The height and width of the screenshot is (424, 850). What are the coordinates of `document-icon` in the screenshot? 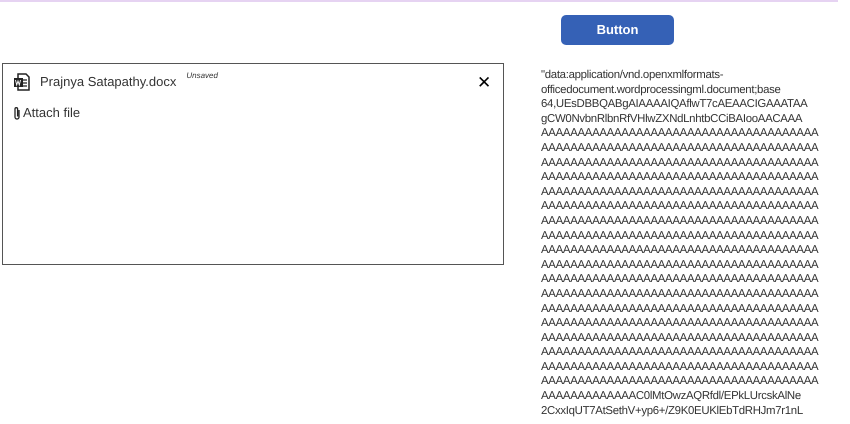 It's located at (22, 82).